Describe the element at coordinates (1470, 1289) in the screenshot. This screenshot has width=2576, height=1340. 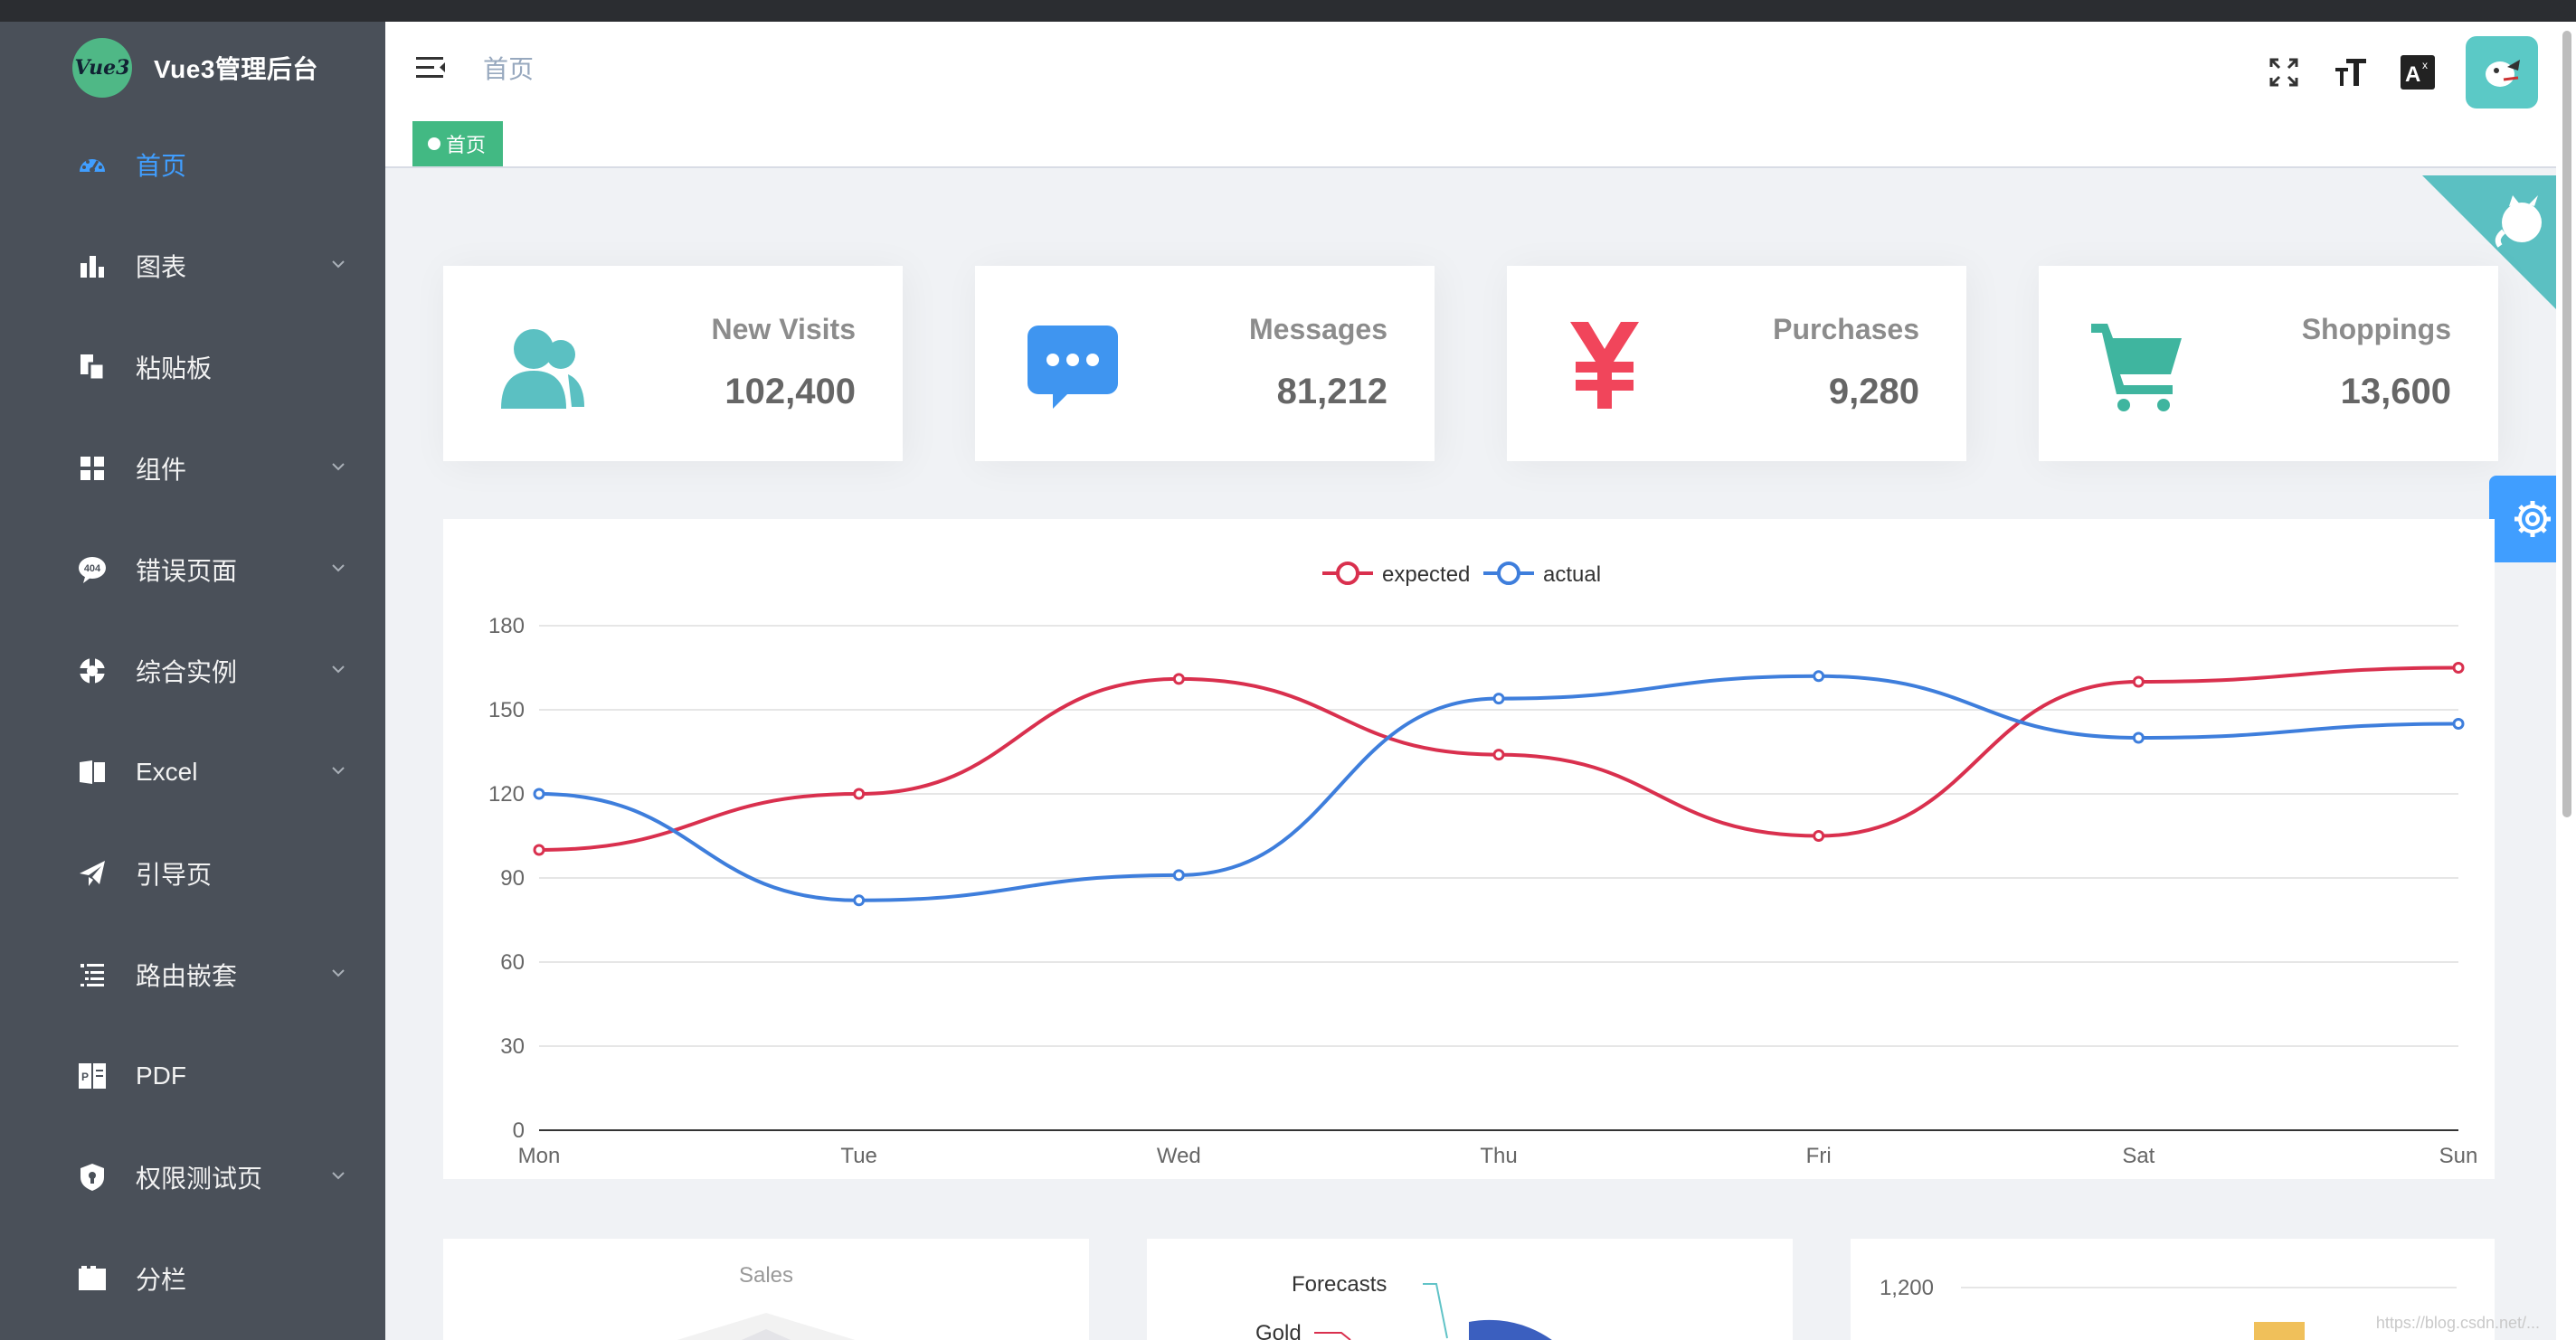
I see `pie-chart-card: Forecasts Gold` at that location.